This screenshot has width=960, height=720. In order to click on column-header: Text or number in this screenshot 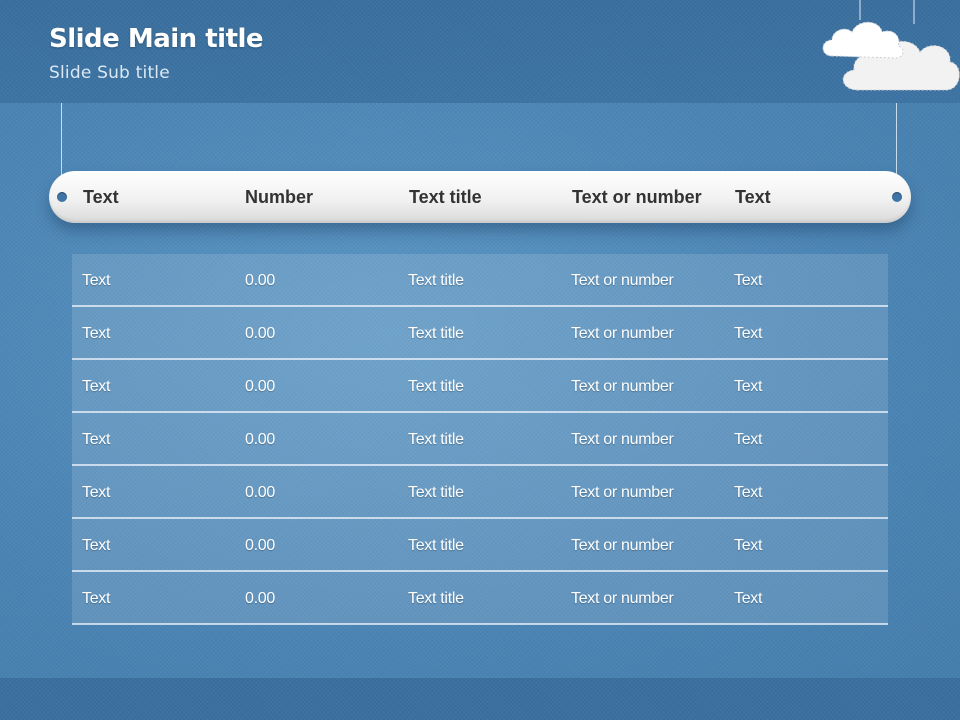, I will do `click(637, 197)`.